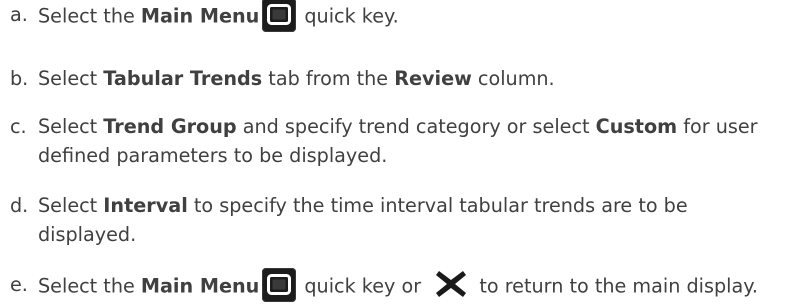 Image resolution: width=808 pixels, height=307 pixels. I want to click on close-x-icon, so click(451, 284).